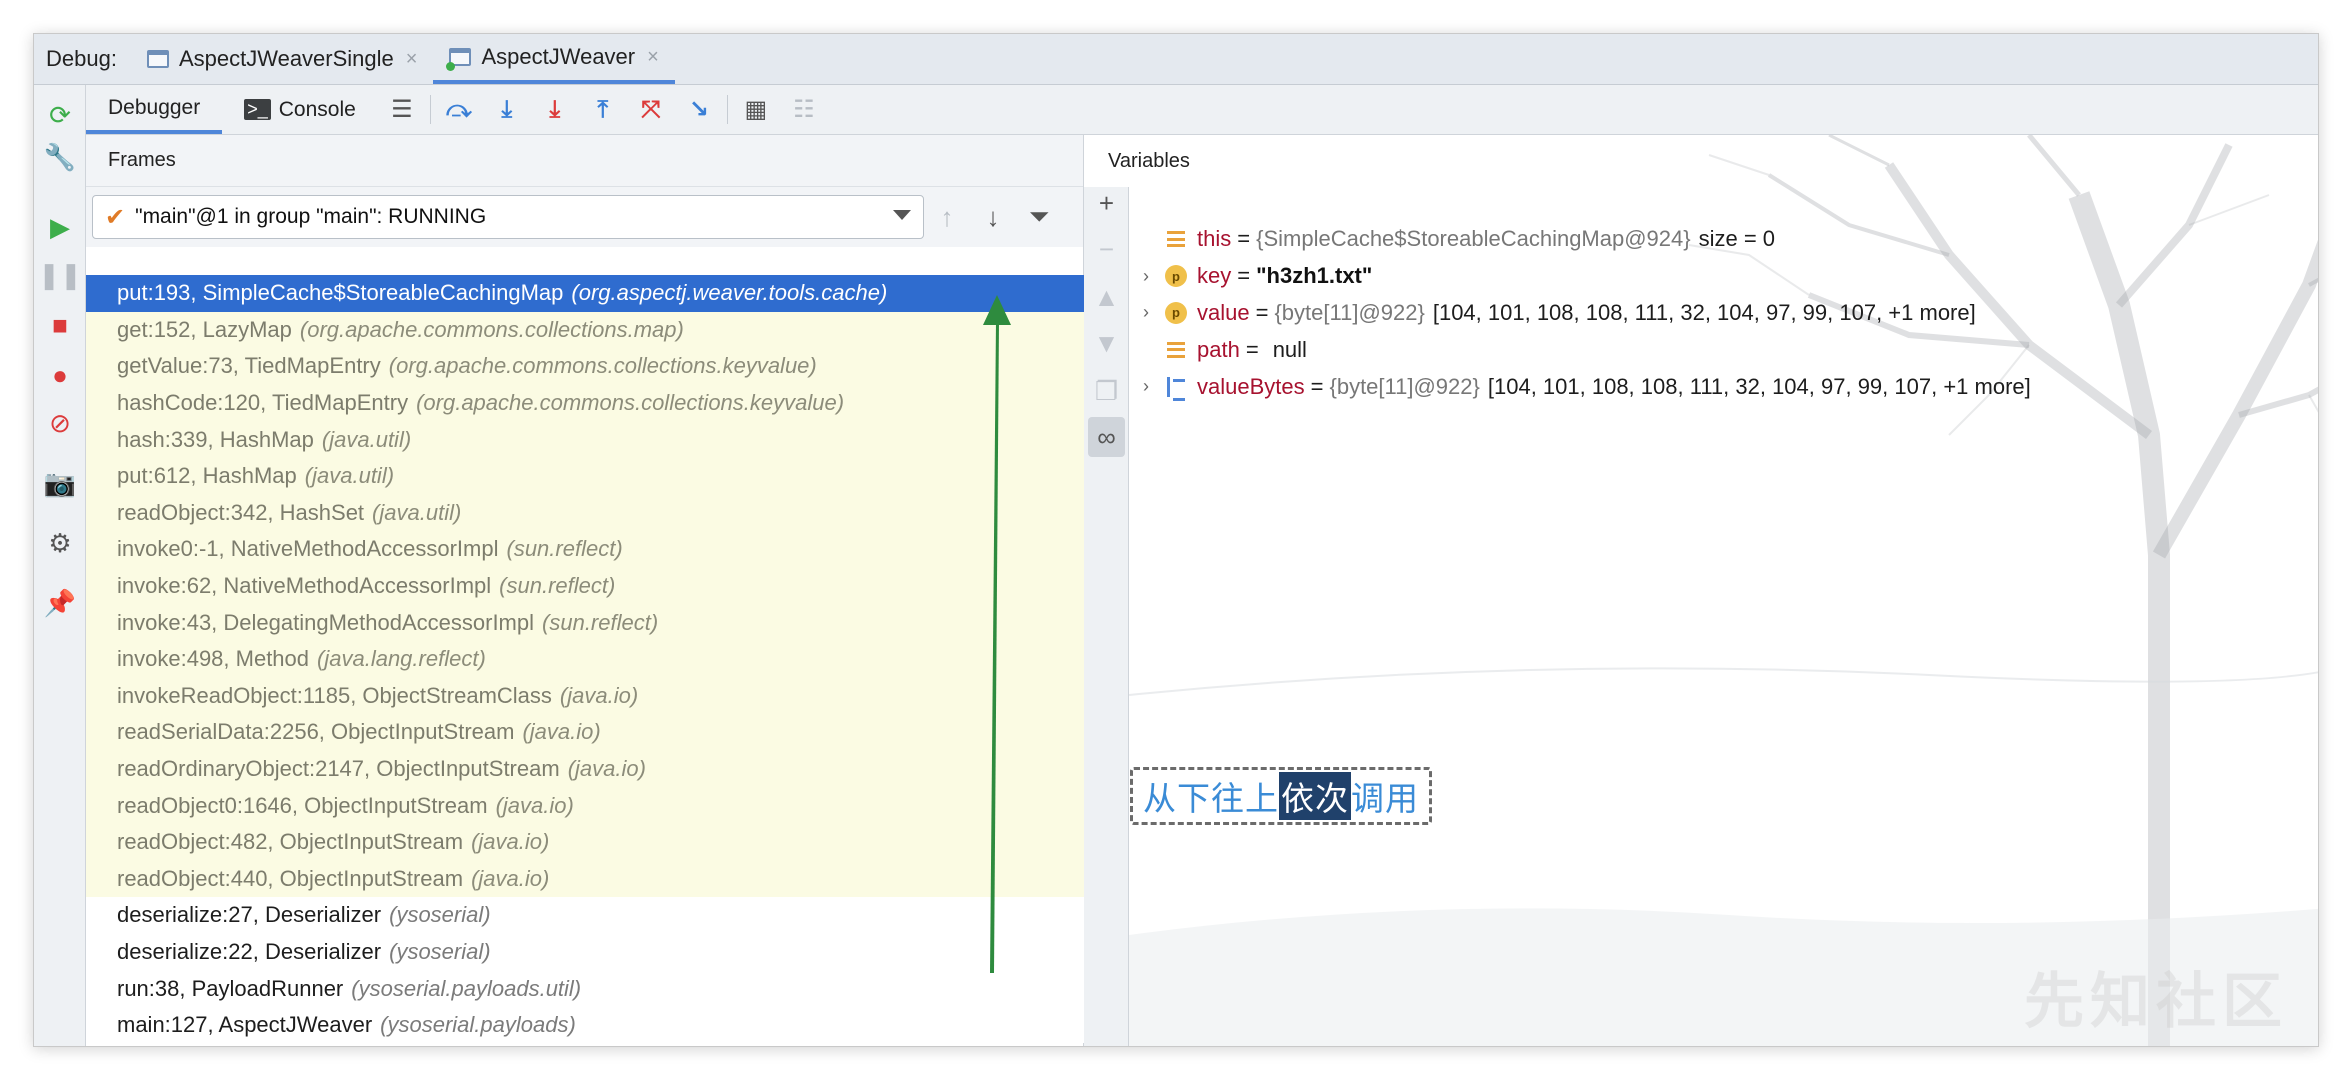  I want to click on frame-package: (sun.reflect), so click(557, 586).